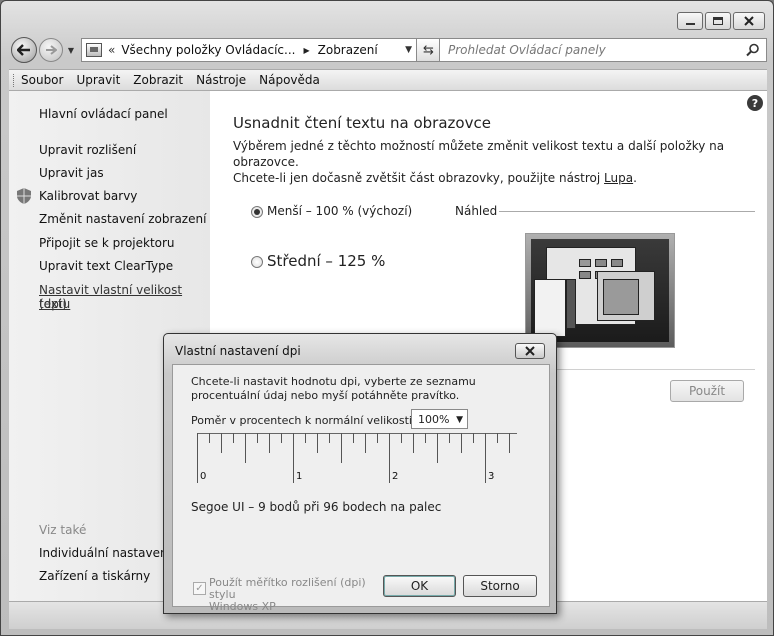  What do you see at coordinates (500, 586) in the screenshot?
I see `cancel-button: Storno` at bounding box center [500, 586].